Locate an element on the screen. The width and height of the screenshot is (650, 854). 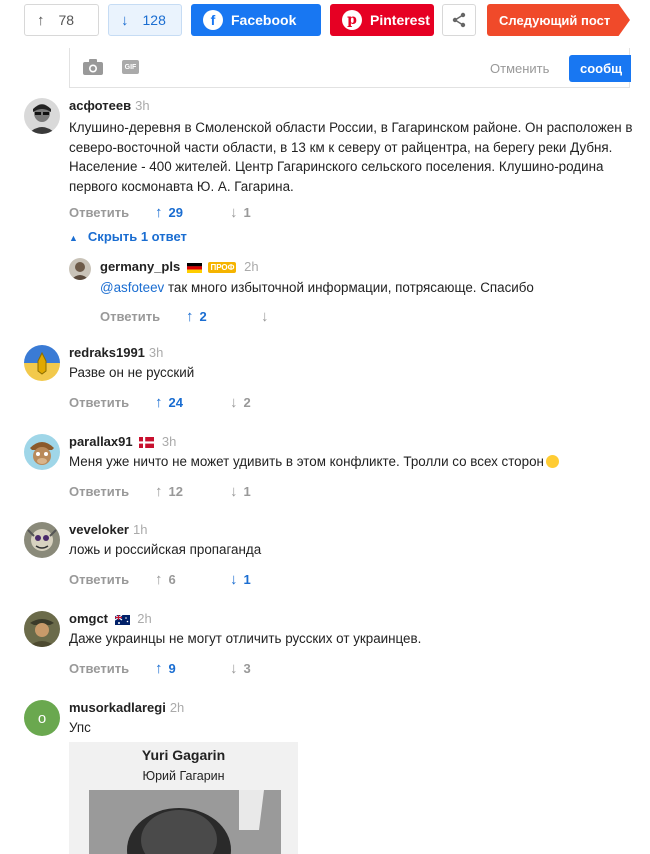
comment-header: redraks1991 3h is located at coordinates (116, 352).